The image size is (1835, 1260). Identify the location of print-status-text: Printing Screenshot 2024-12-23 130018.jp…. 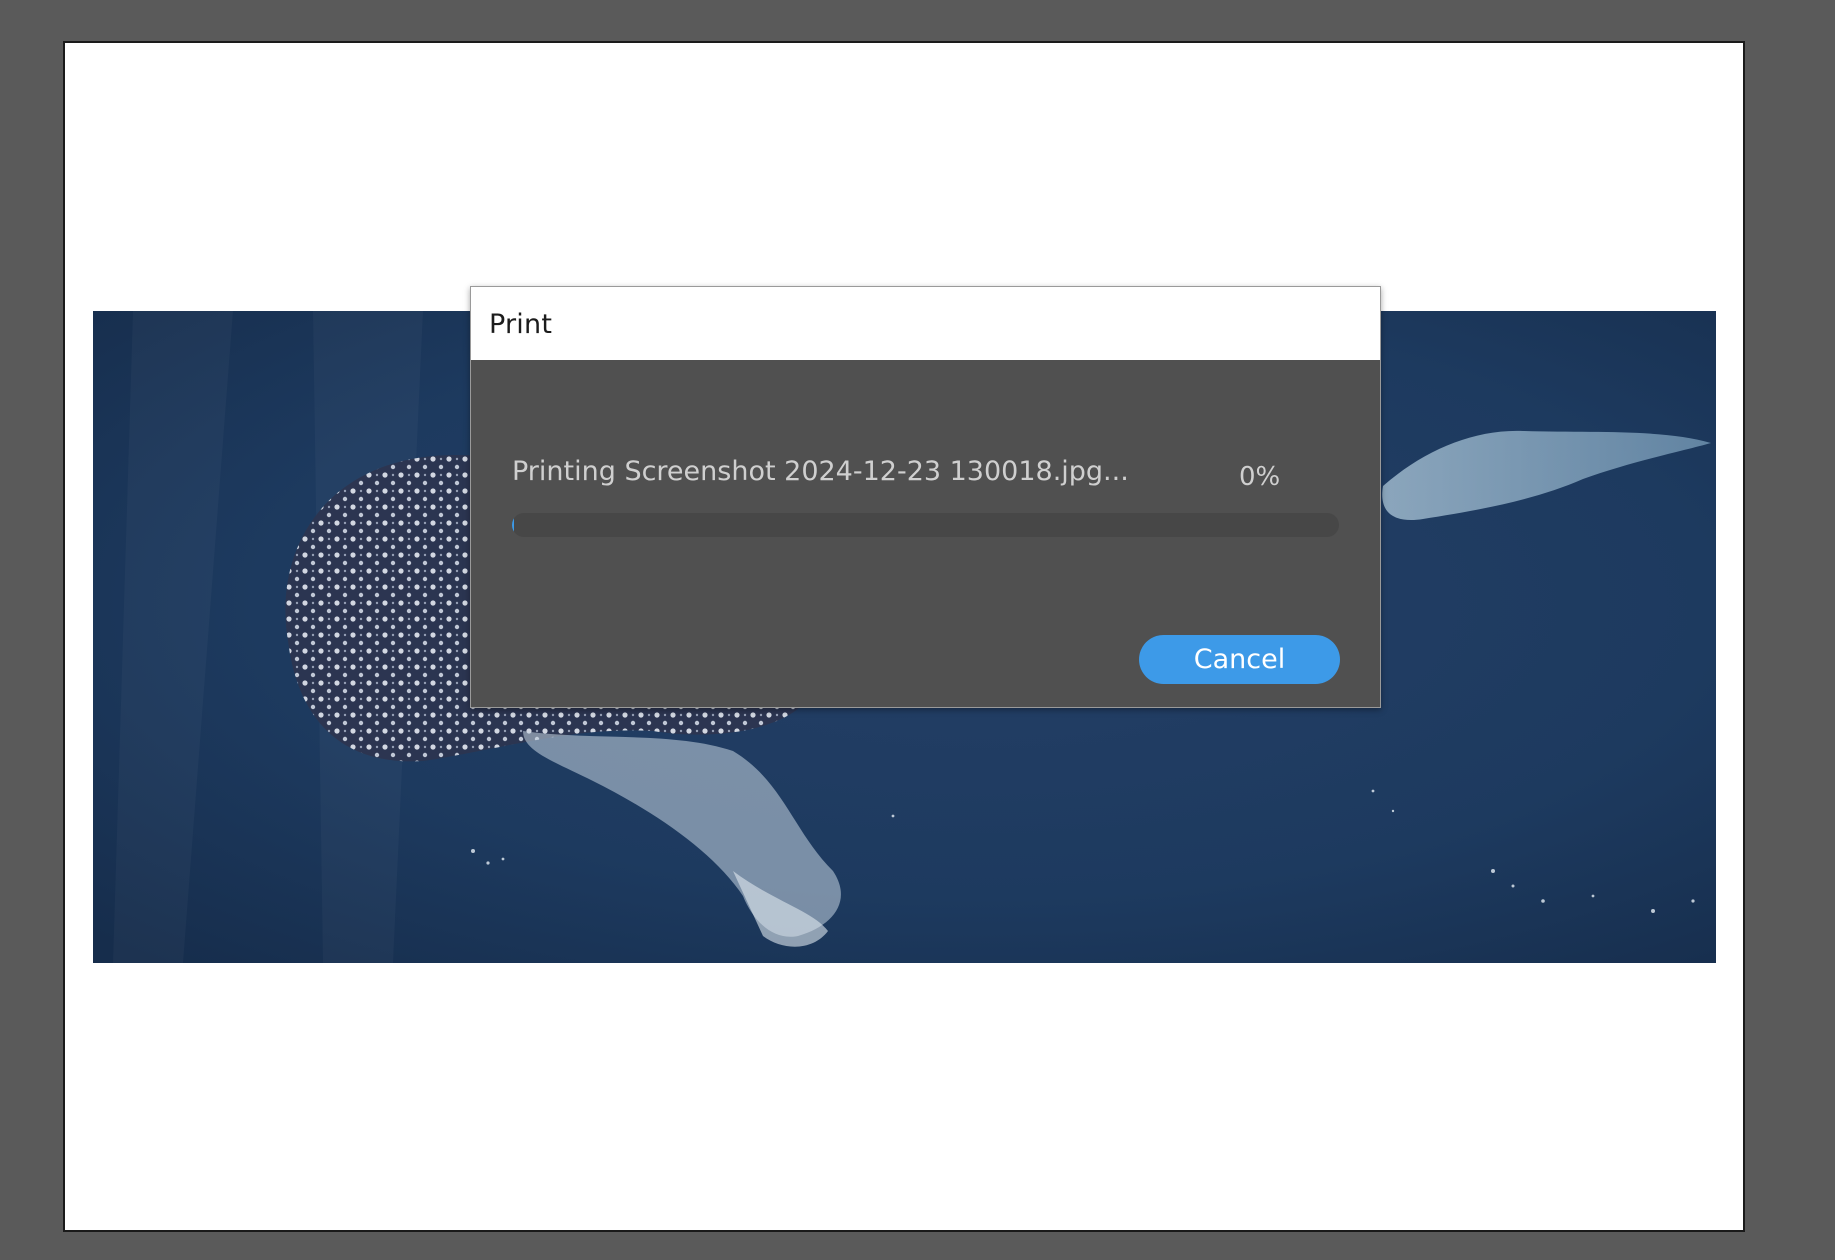
(820, 471).